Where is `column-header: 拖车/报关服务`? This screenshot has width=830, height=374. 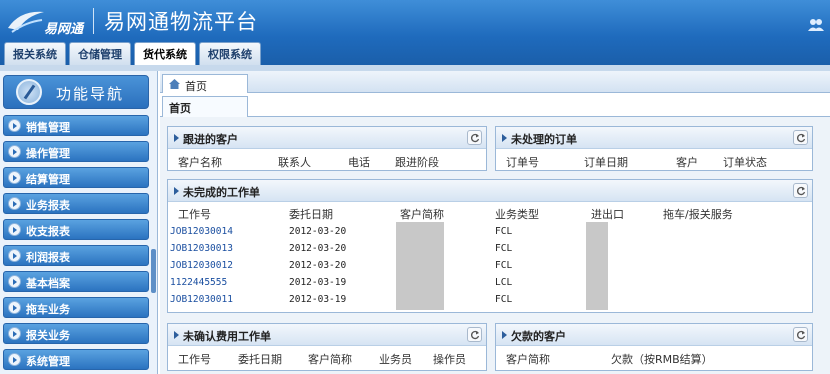
column-header: 拖车/报关服务 is located at coordinates (698, 214).